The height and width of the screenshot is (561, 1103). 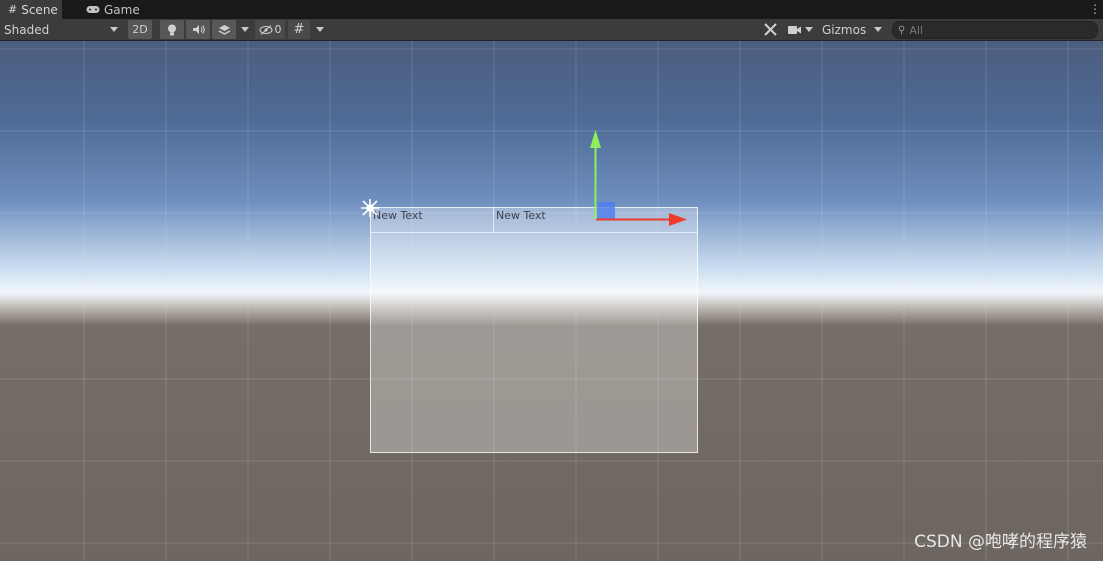 What do you see at coordinates (13, 9) in the screenshot?
I see `grid-icon: #` at bounding box center [13, 9].